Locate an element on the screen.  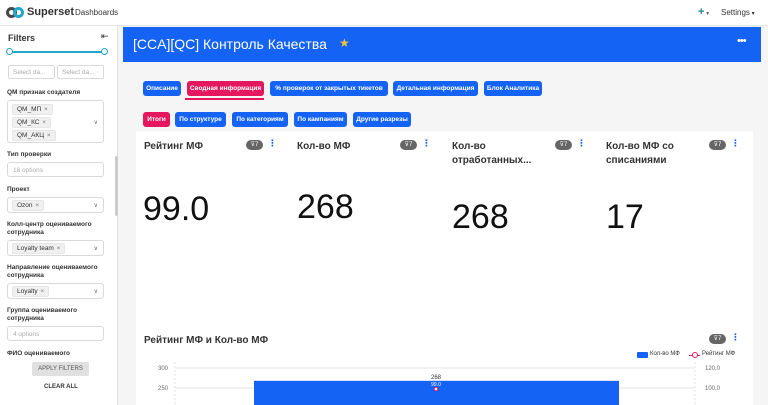
combo-chart: 300 250 120,0 100,0 26899.0 is located at coordinates (439, 383).